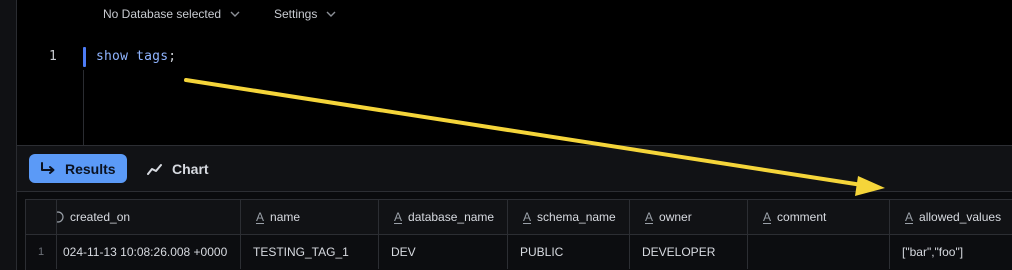  Describe the element at coordinates (819, 252) in the screenshot. I see `cell-comment` at that location.